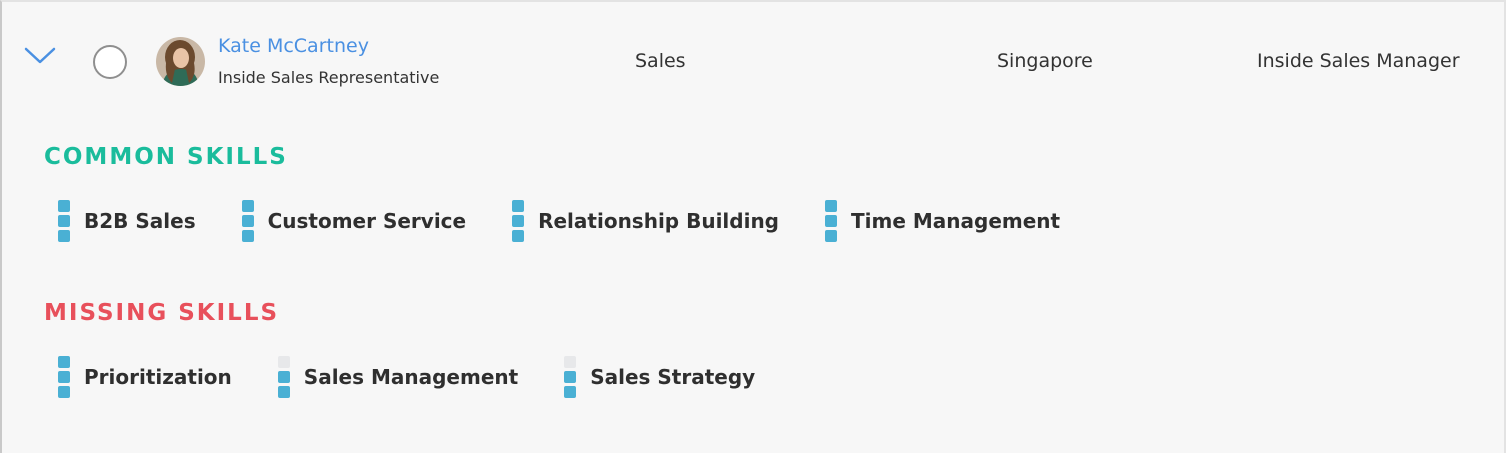  I want to click on location-cell: Singapore, so click(1045, 61).